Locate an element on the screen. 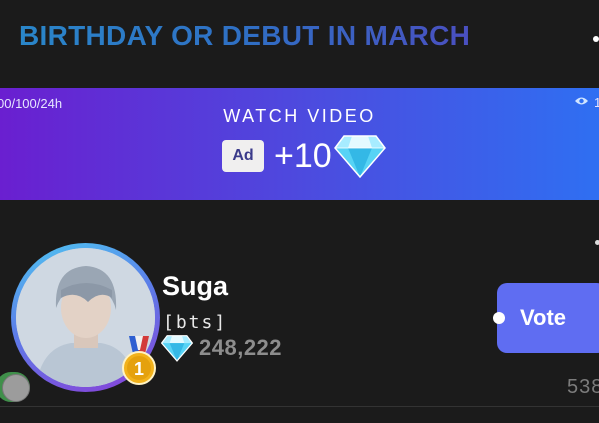 The height and width of the screenshot is (423, 599). candidate-group: [bts] is located at coordinates (195, 322).